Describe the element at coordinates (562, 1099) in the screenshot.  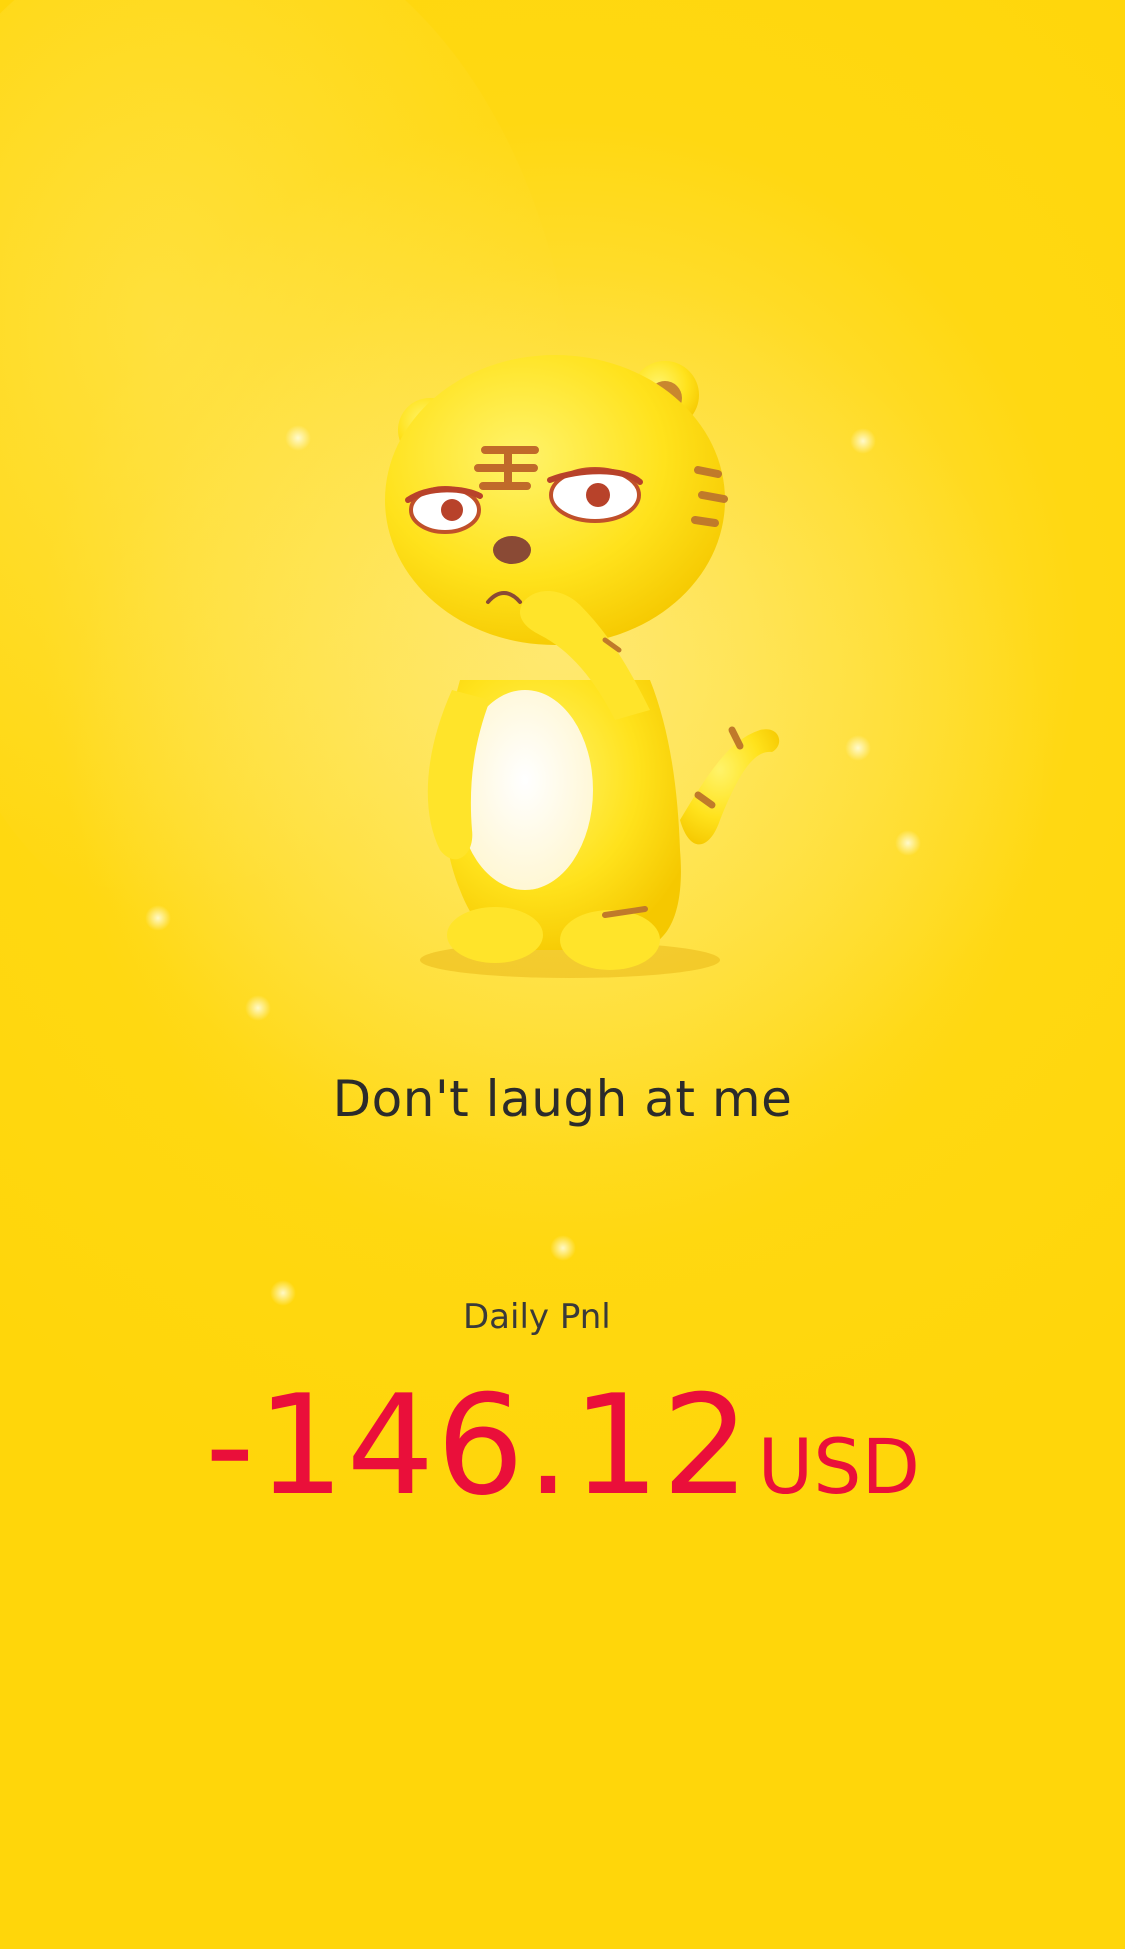
I see `tagline: Don't laugh at me` at that location.